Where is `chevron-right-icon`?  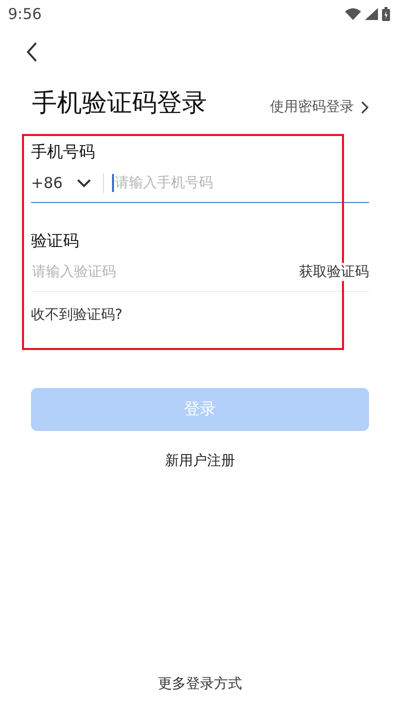
chevron-right-icon is located at coordinates (365, 107).